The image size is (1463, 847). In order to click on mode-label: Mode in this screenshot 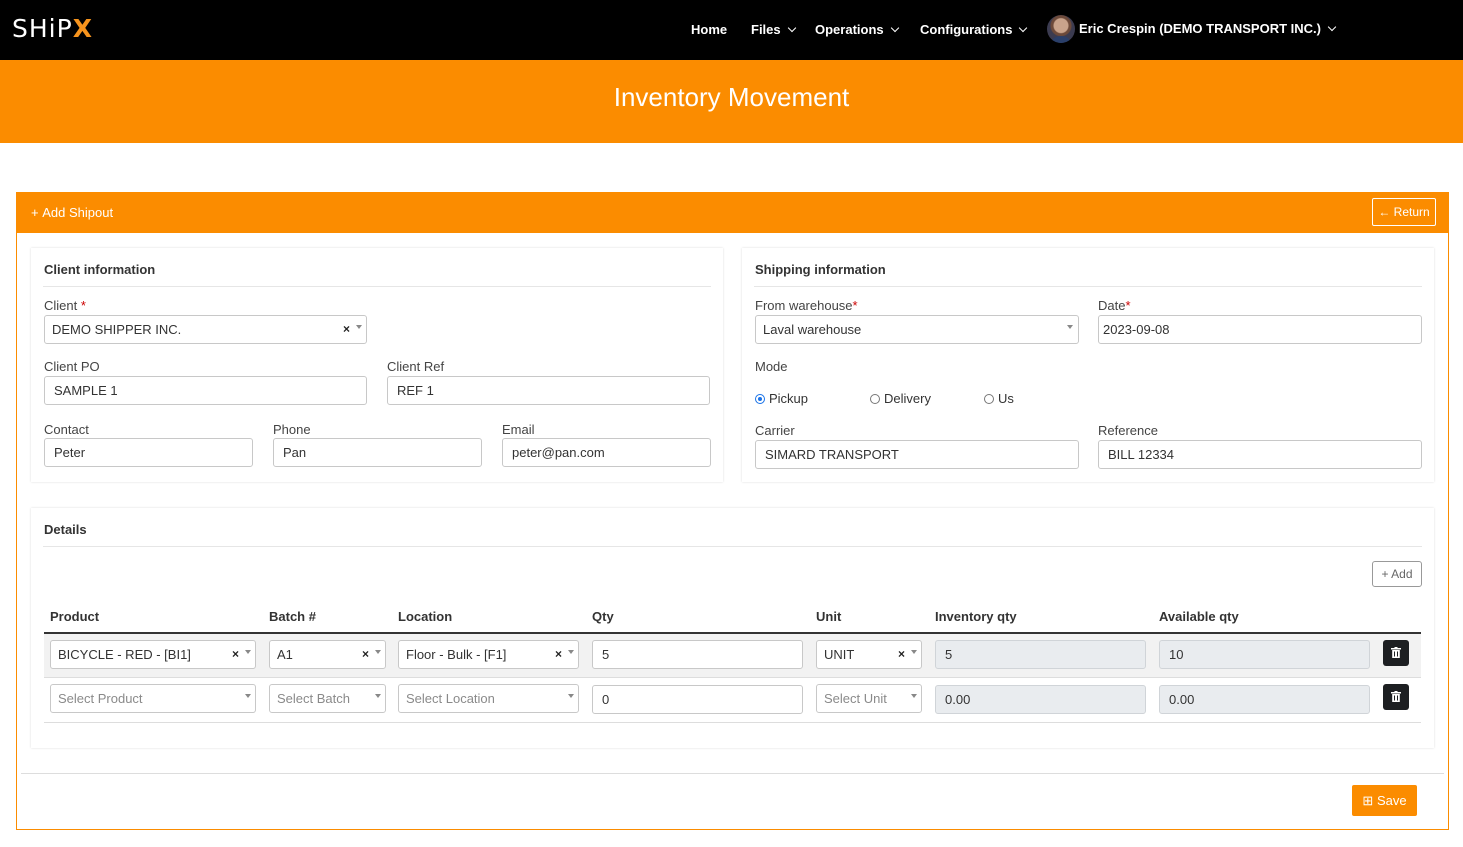, I will do `click(771, 366)`.